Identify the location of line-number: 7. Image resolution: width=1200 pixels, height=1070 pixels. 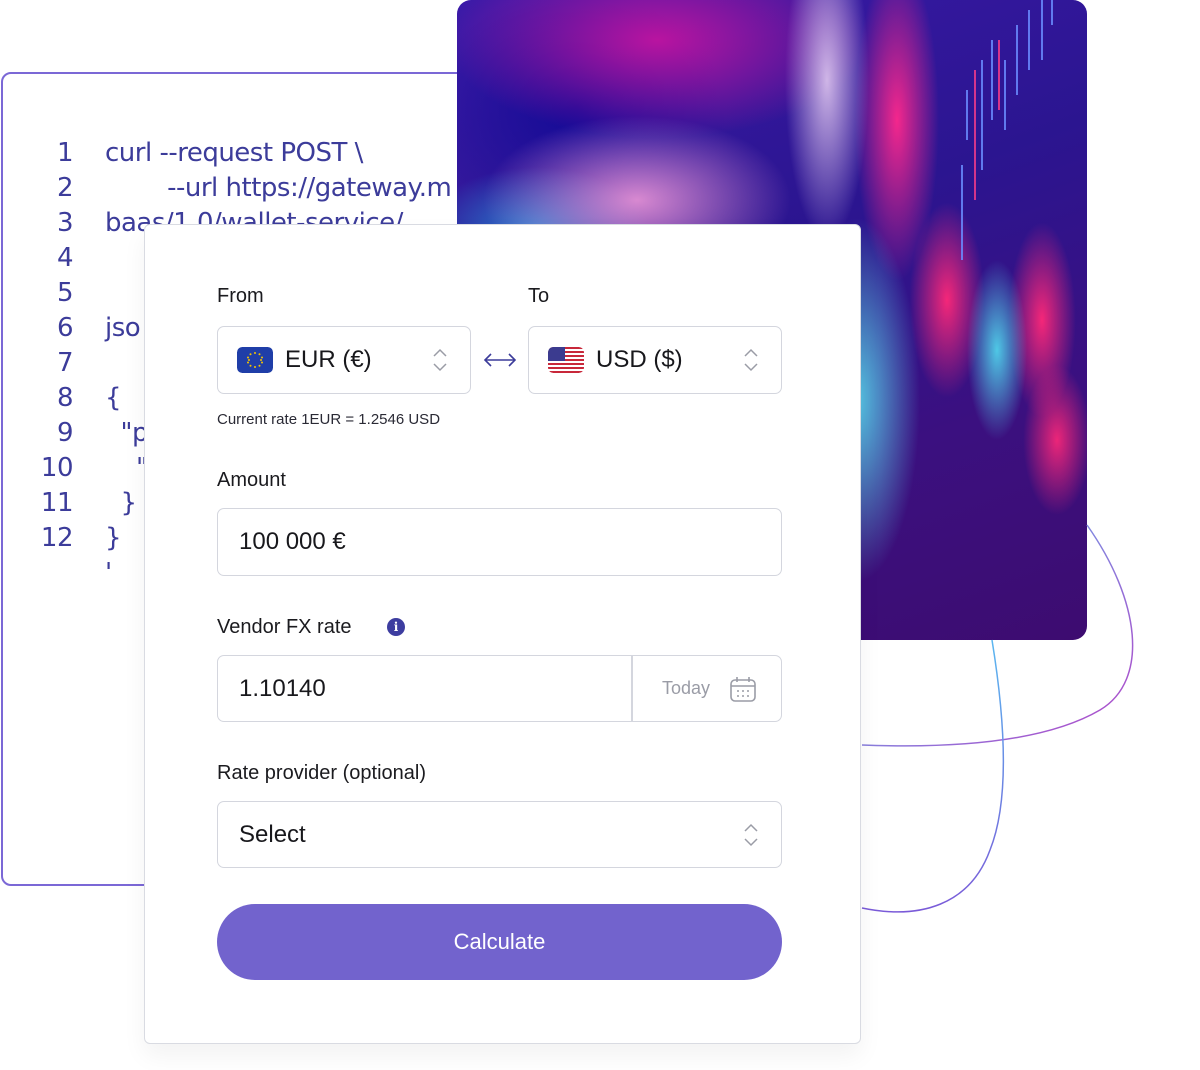
(65, 363).